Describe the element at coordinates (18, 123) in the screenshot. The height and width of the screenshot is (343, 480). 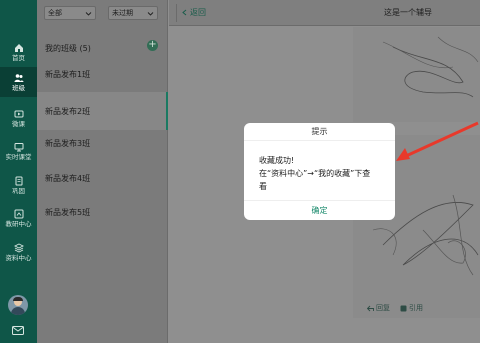
I see `nav-item-label: 微课` at that location.